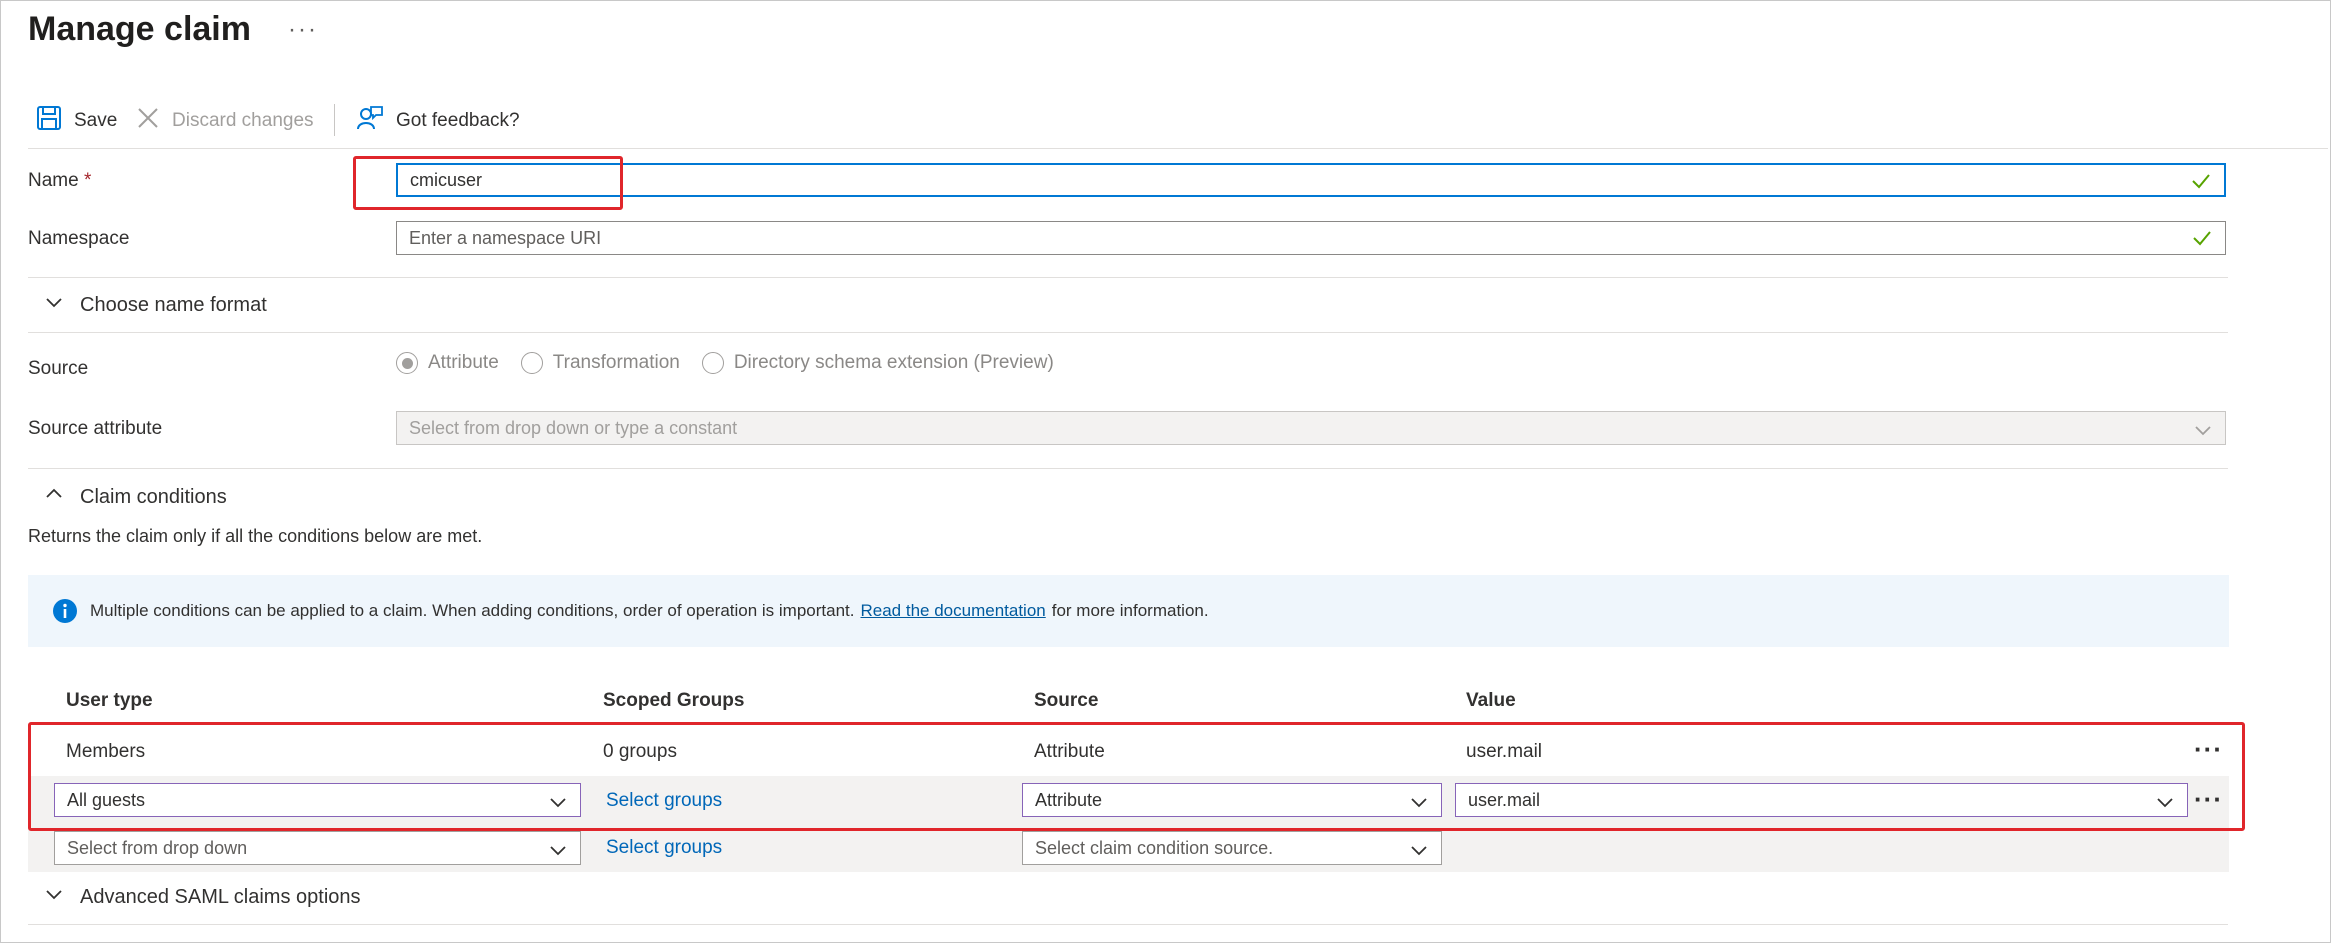 The height and width of the screenshot is (943, 2331). I want to click on source-option-transformation: Transformation, so click(600, 363).